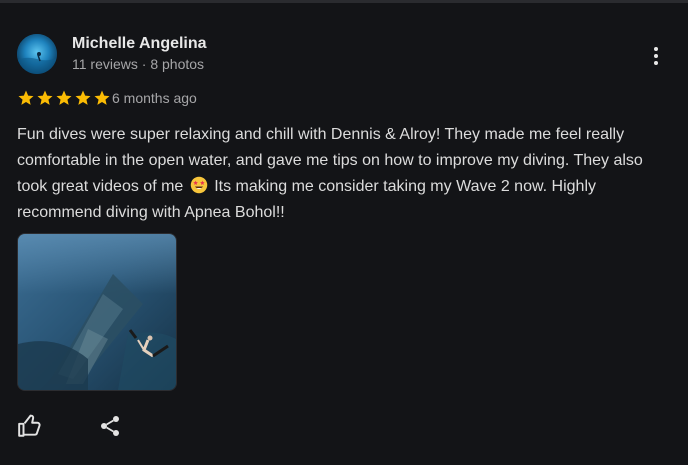  Describe the element at coordinates (656, 49) in the screenshot. I see `more-vert-icon` at that location.